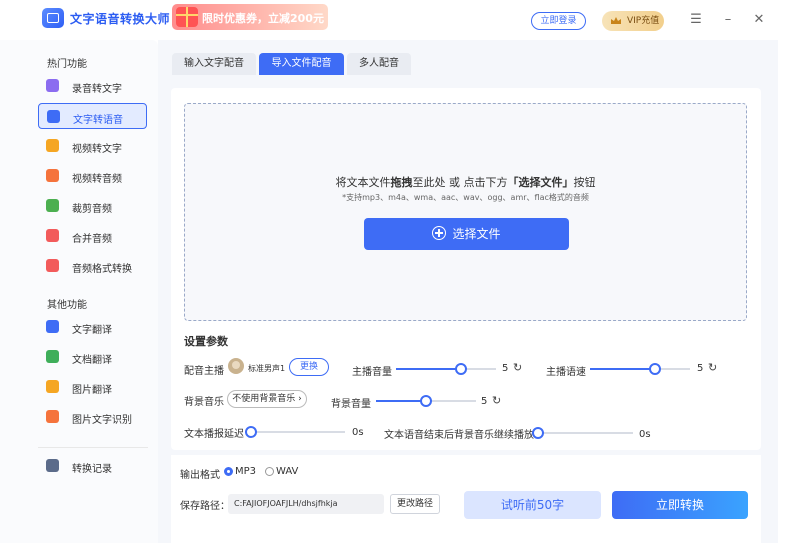 This screenshot has width=800, height=543. What do you see at coordinates (680, 505) in the screenshot?
I see `convert-button: 立即转换` at bounding box center [680, 505].